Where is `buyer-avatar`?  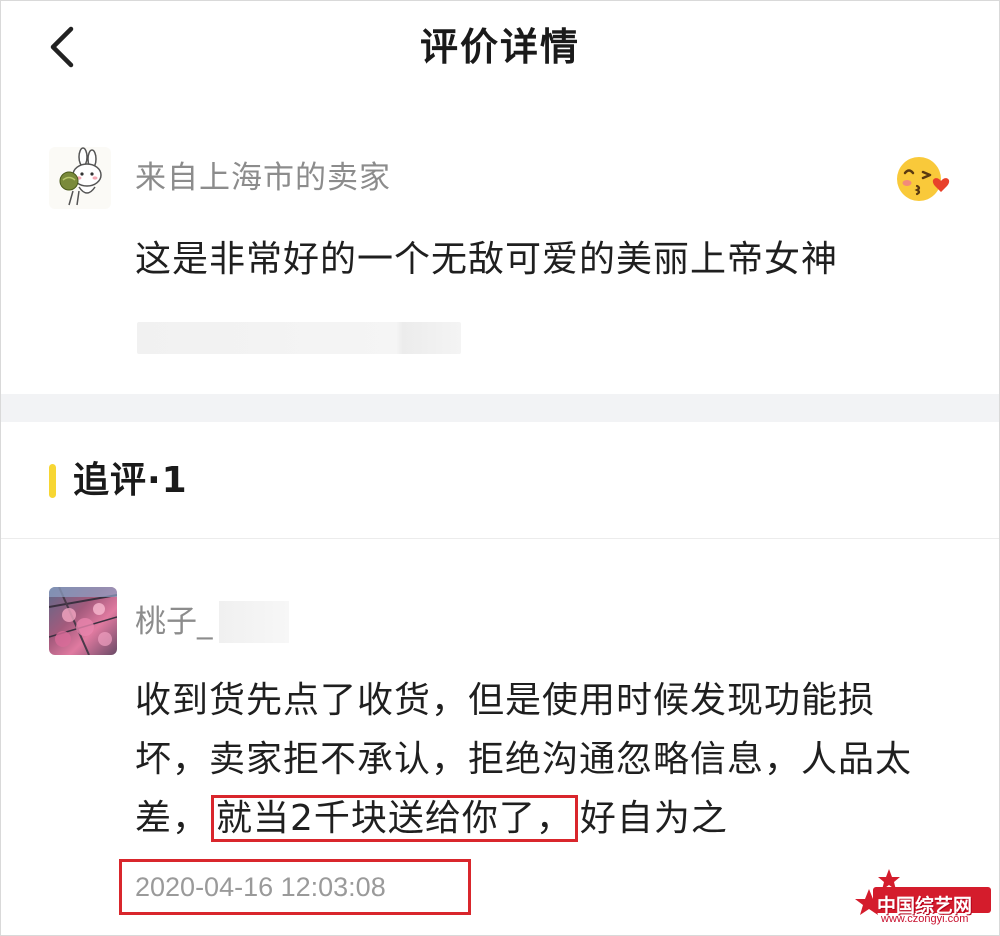
buyer-avatar is located at coordinates (83, 621).